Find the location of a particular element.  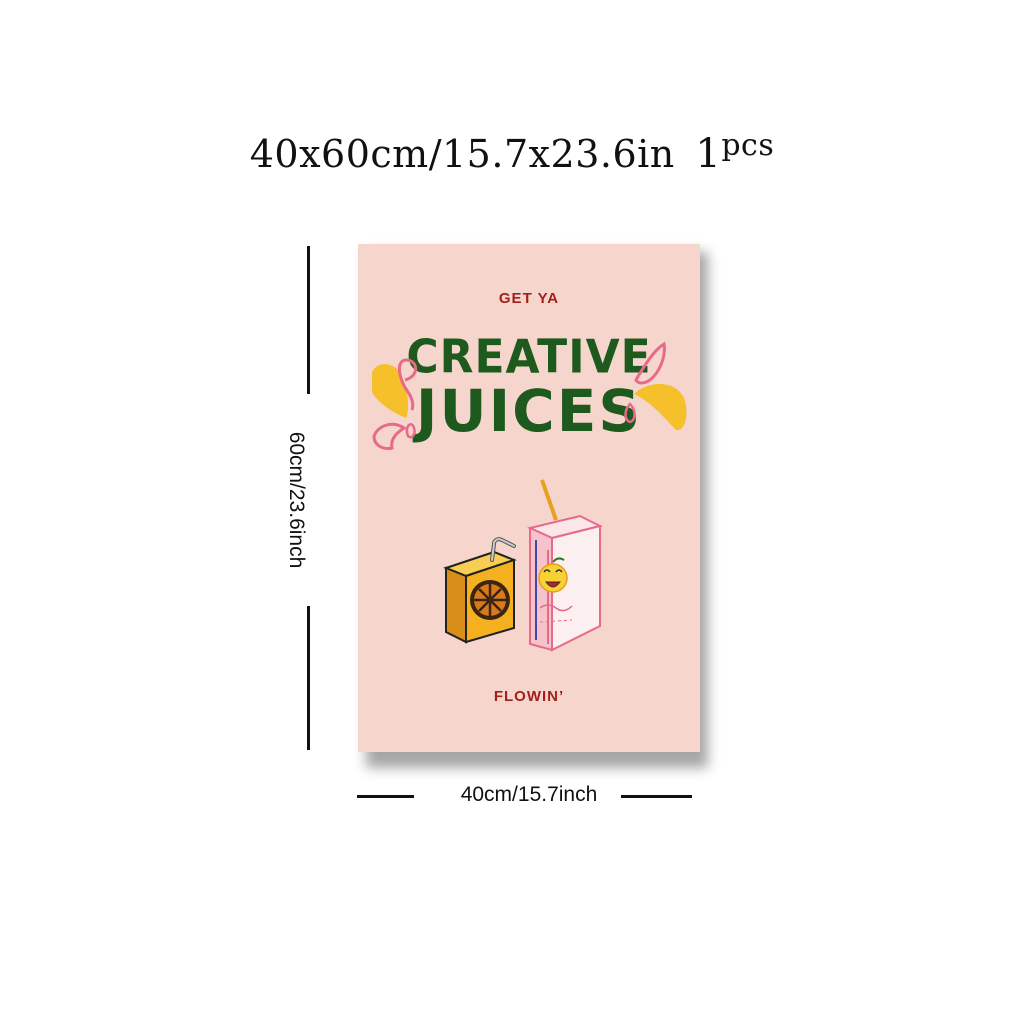

pink-splash-left-lower-icon is located at coordinates (389, 436).